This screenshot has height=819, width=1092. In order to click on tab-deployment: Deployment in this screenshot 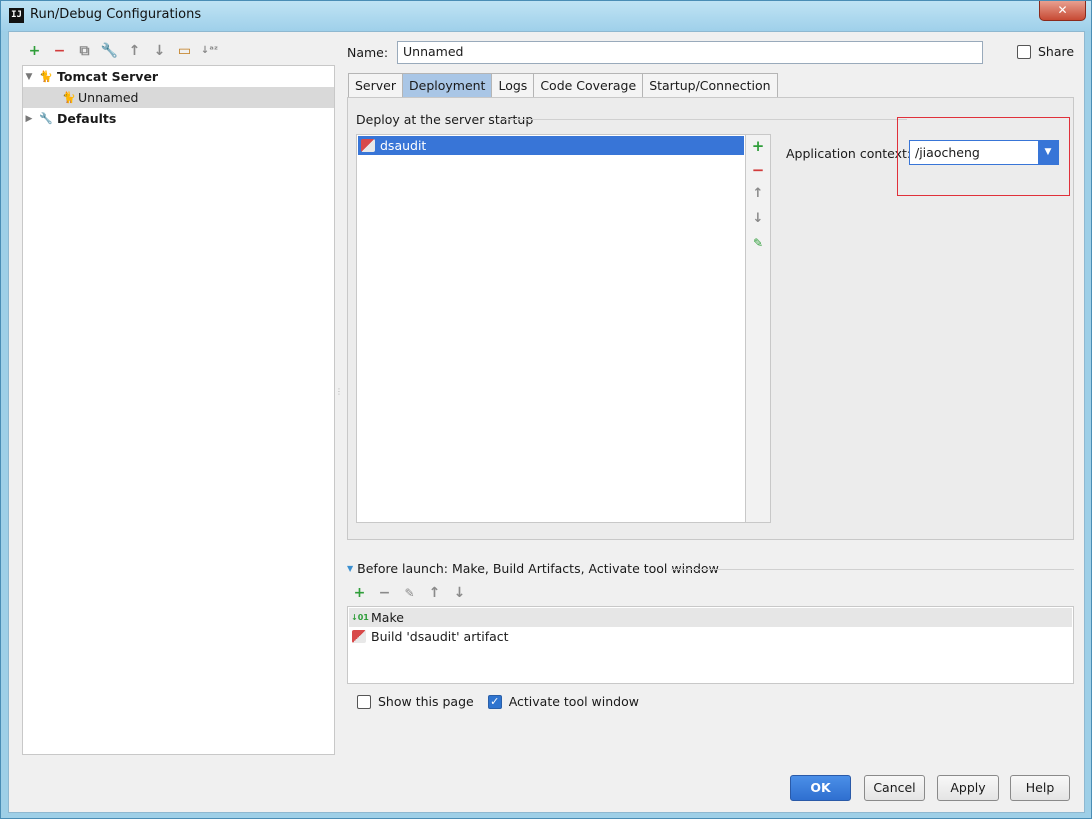, I will do `click(447, 85)`.